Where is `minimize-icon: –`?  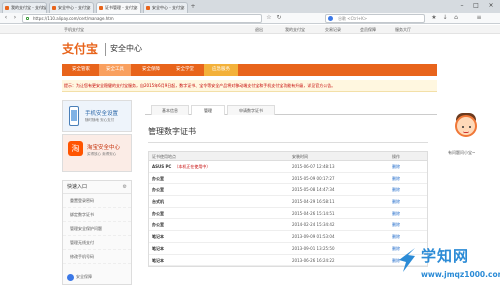 minimize-icon: – is located at coordinates (462, 5).